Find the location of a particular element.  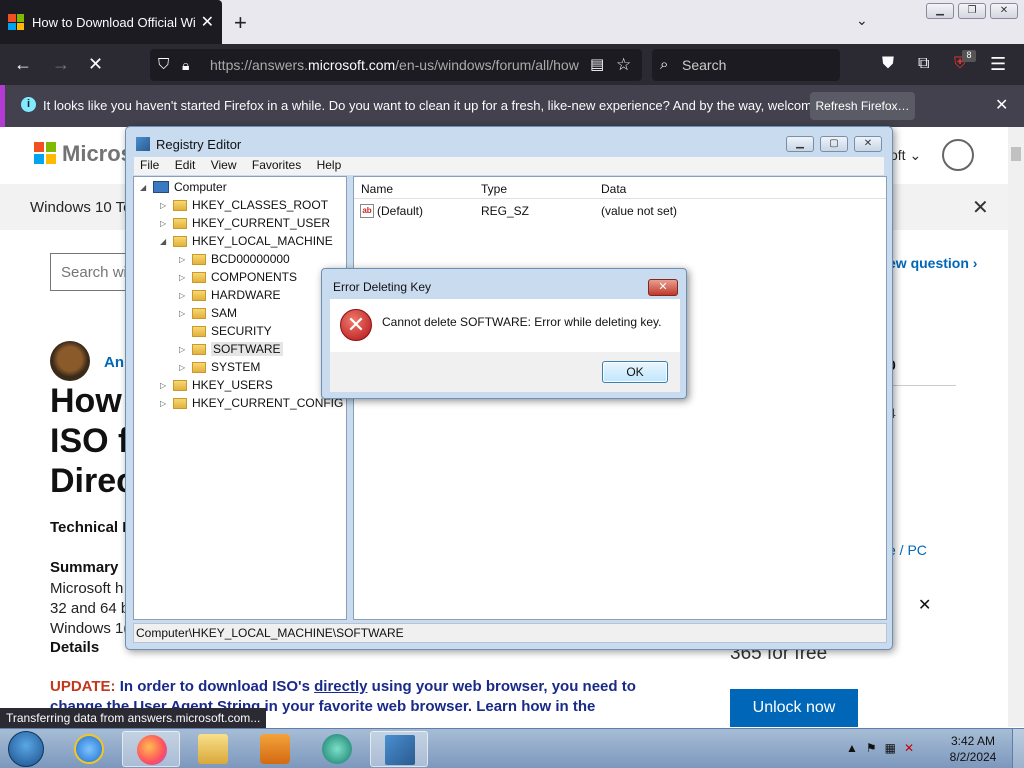

tree-node-key: ▷ COMPONENTS is located at coordinates (238, 277).